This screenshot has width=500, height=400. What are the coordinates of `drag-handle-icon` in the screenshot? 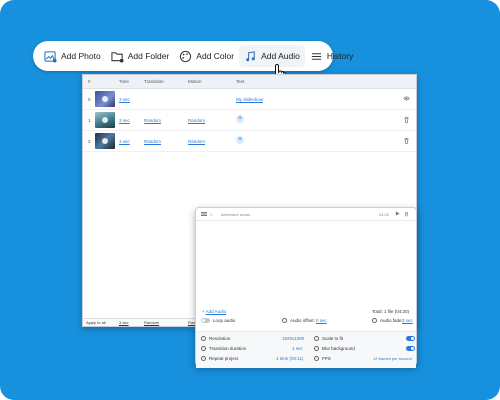 It's located at (204, 214).